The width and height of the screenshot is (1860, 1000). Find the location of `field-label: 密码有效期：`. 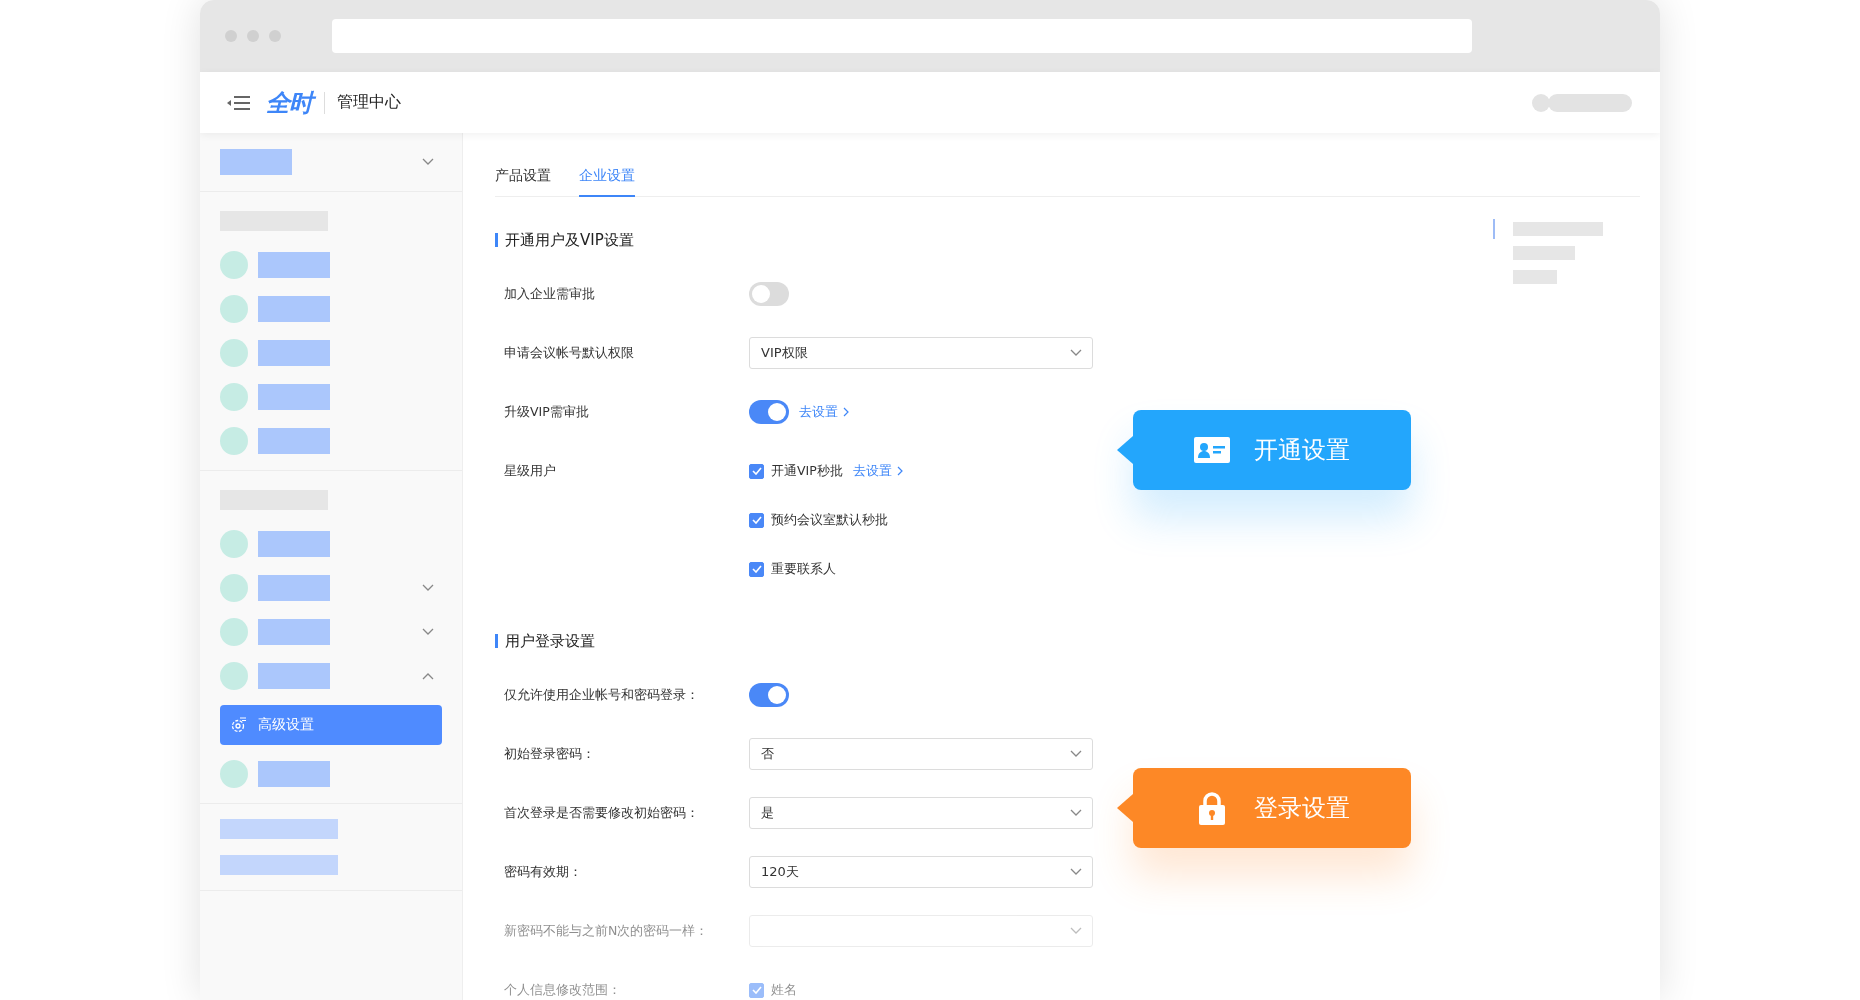

field-label: 密码有效期： is located at coordinates (543, 872).